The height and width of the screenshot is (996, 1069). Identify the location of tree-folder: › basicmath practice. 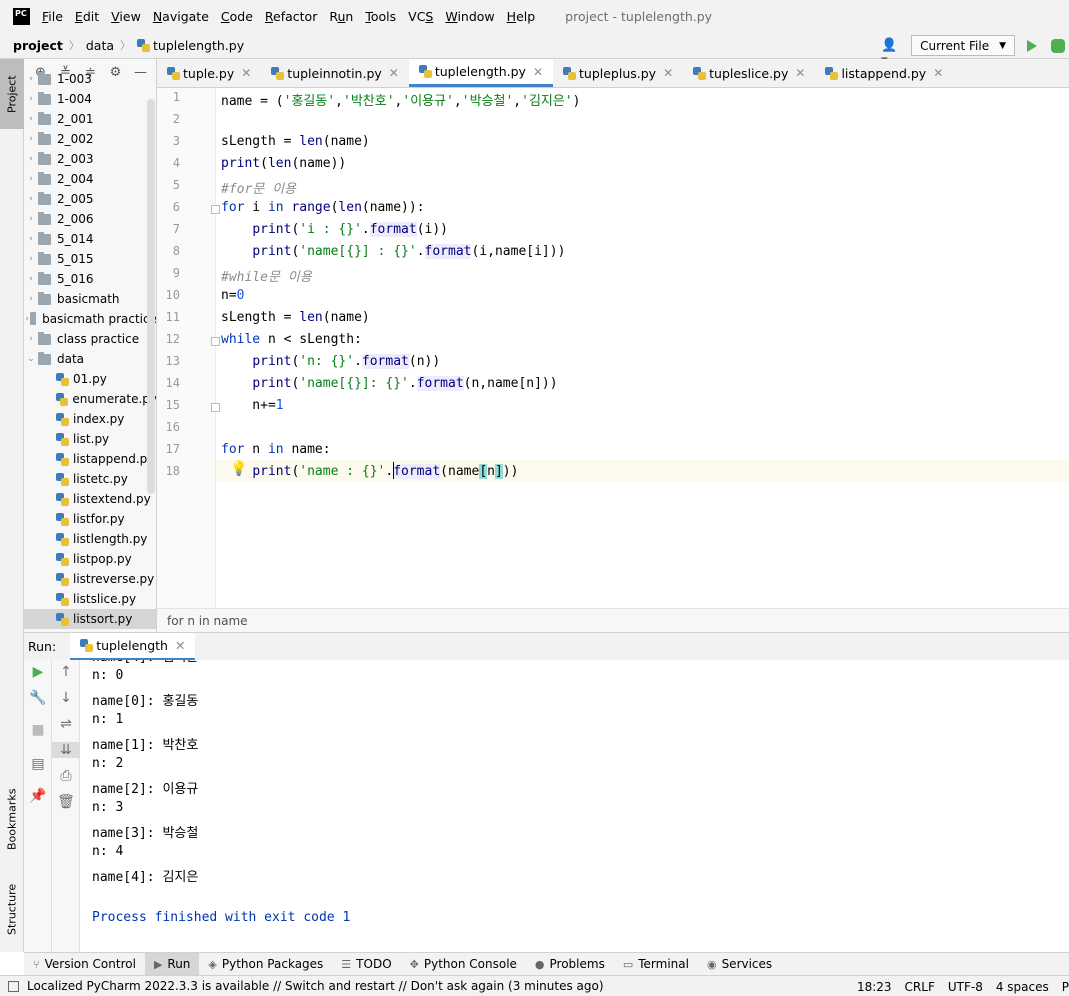
(90, 319).